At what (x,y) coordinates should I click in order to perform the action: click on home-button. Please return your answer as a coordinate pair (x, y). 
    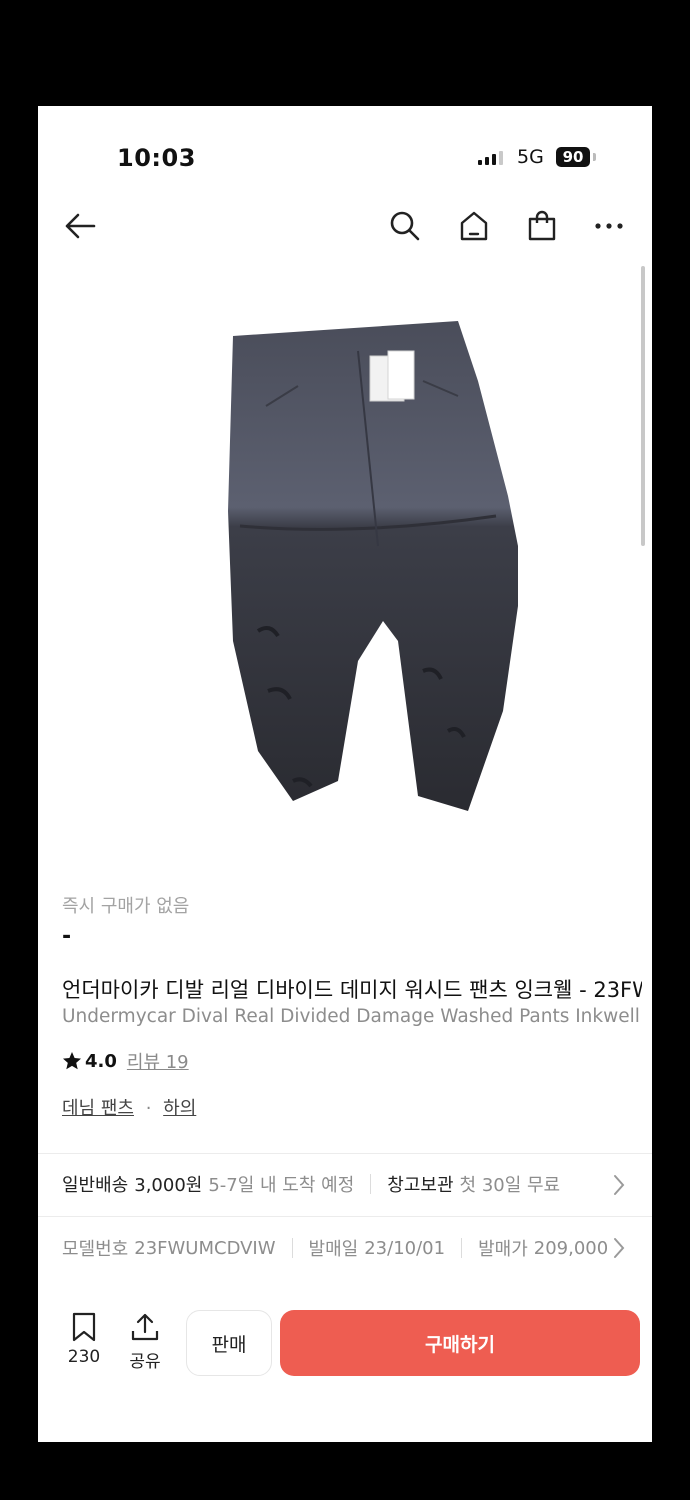
    Looking at the image, I should click on (474, 226).